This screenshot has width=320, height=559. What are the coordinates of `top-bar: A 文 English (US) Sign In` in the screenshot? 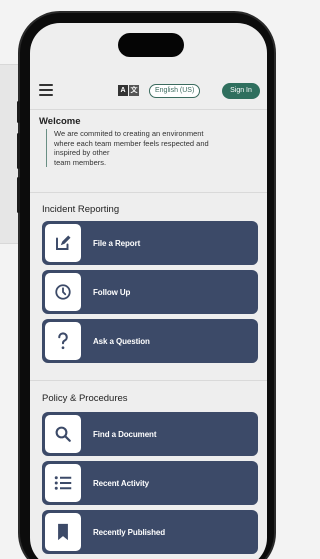 It's located at (148, 91).